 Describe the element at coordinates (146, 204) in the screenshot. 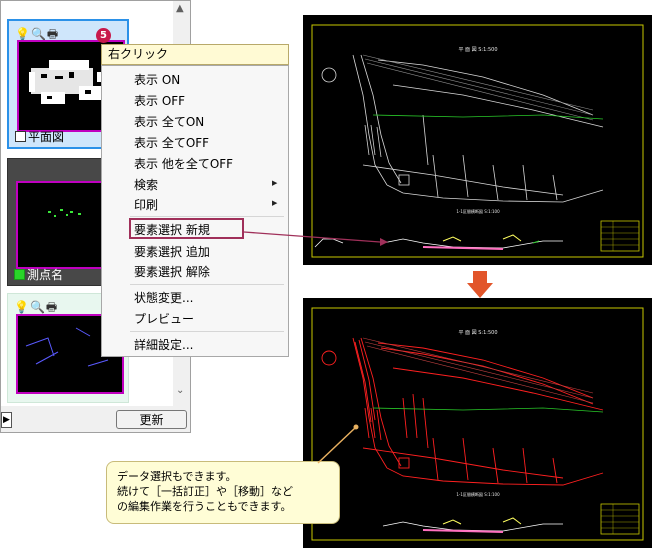

I see `menu-item-print: 印刷` at that location.